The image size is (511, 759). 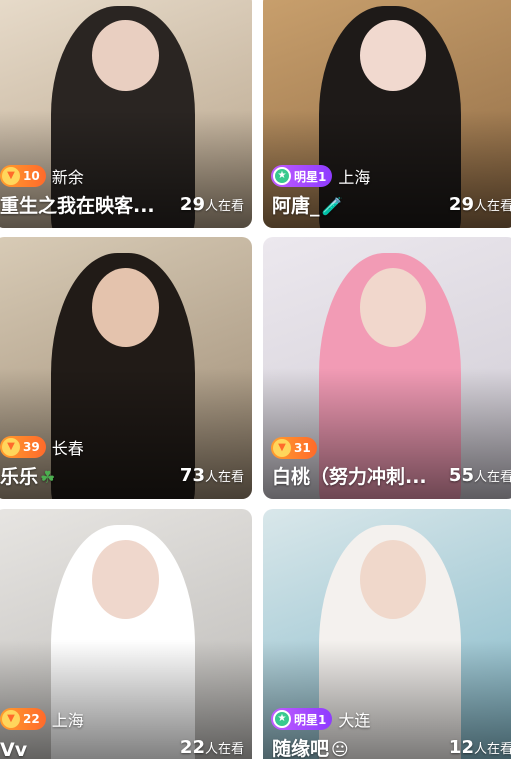 I want to click on level-badge: ▼ 10, so click(x=23, y=176).